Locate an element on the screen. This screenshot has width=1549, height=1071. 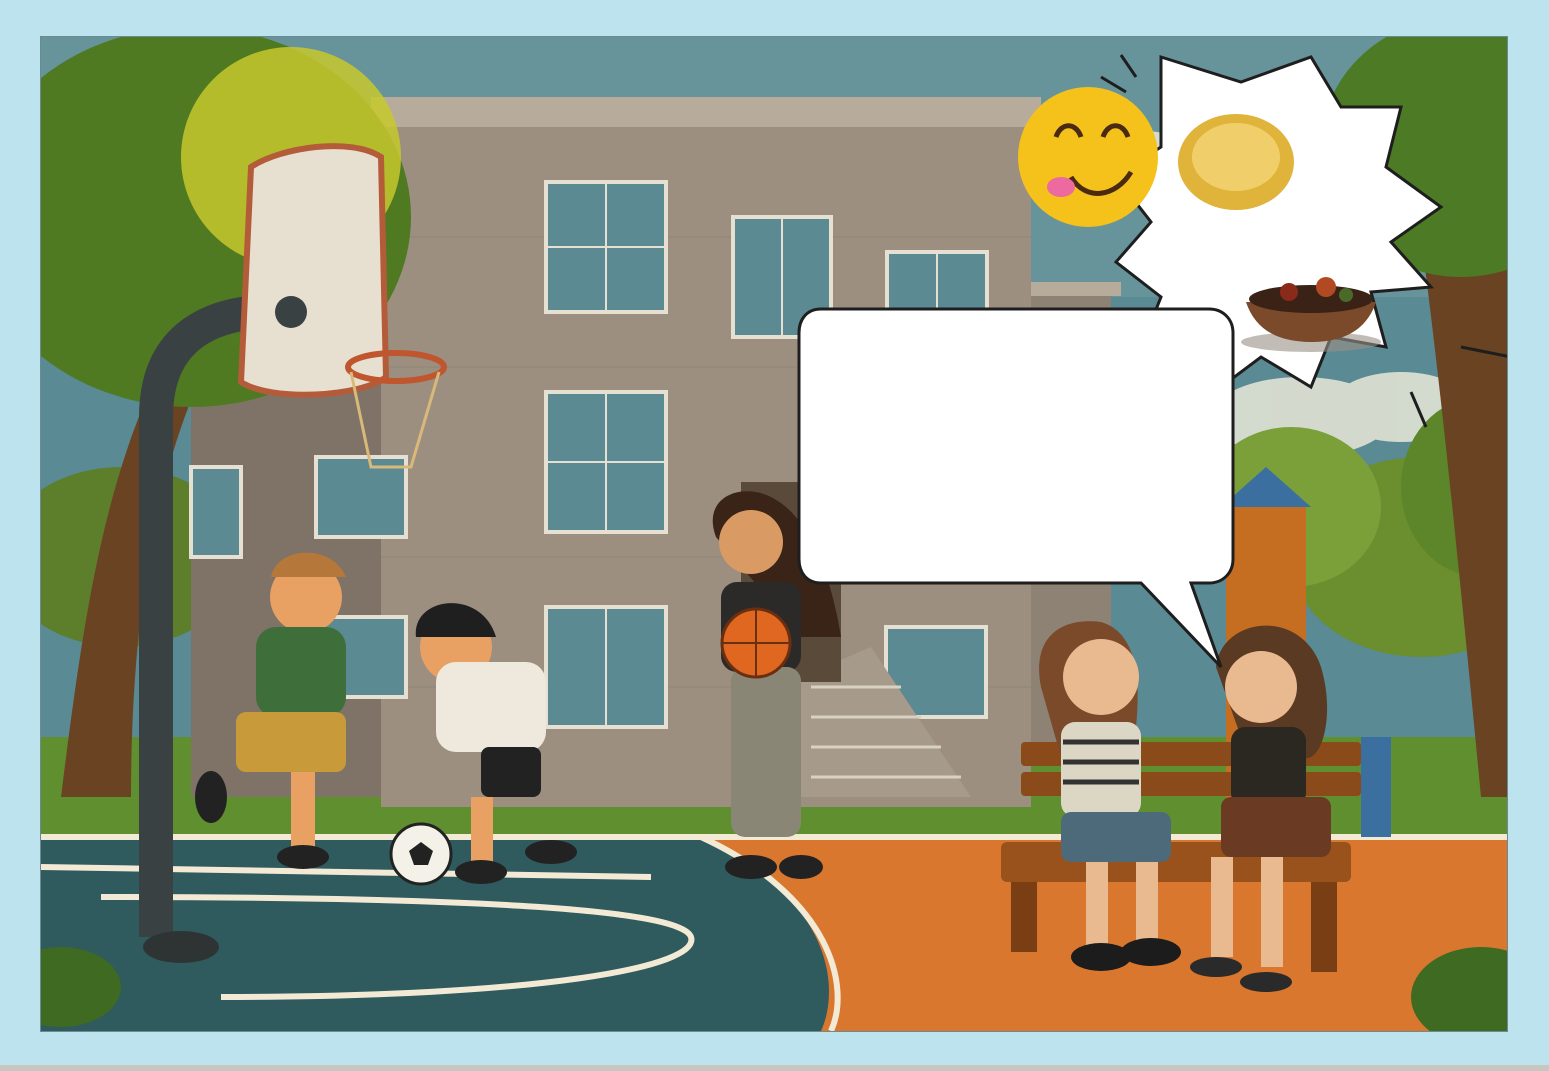
bottom-edge-bar is located at coordinates (774, 1068).